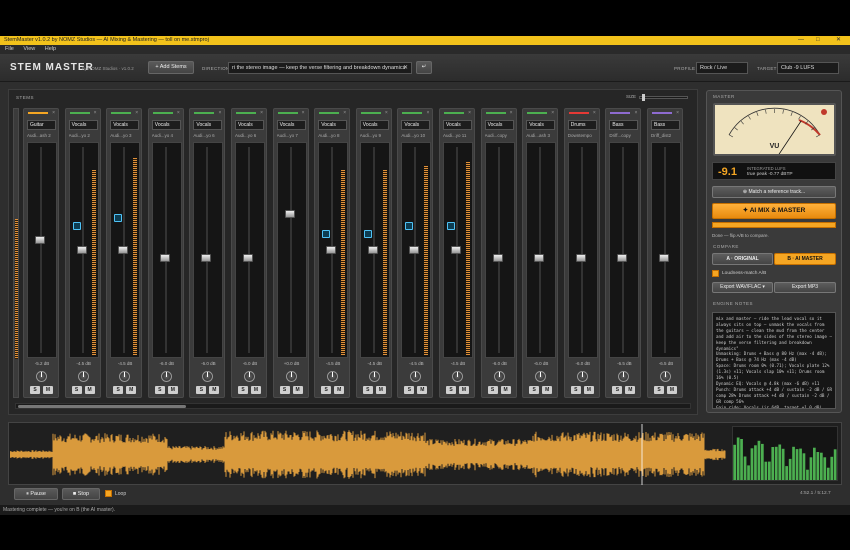 This screenshot has width=850, height=550. What do you see at coordinates (29, 49) in the screenshot?
I see `menu-view: View` at bounding box center [29, 49].